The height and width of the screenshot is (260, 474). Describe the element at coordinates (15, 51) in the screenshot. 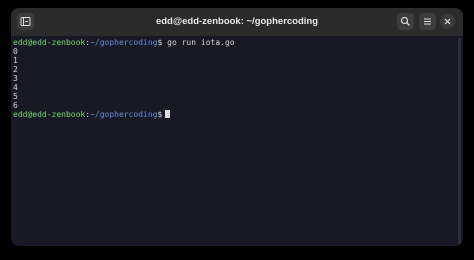

I see `output-line: 0` at that location.